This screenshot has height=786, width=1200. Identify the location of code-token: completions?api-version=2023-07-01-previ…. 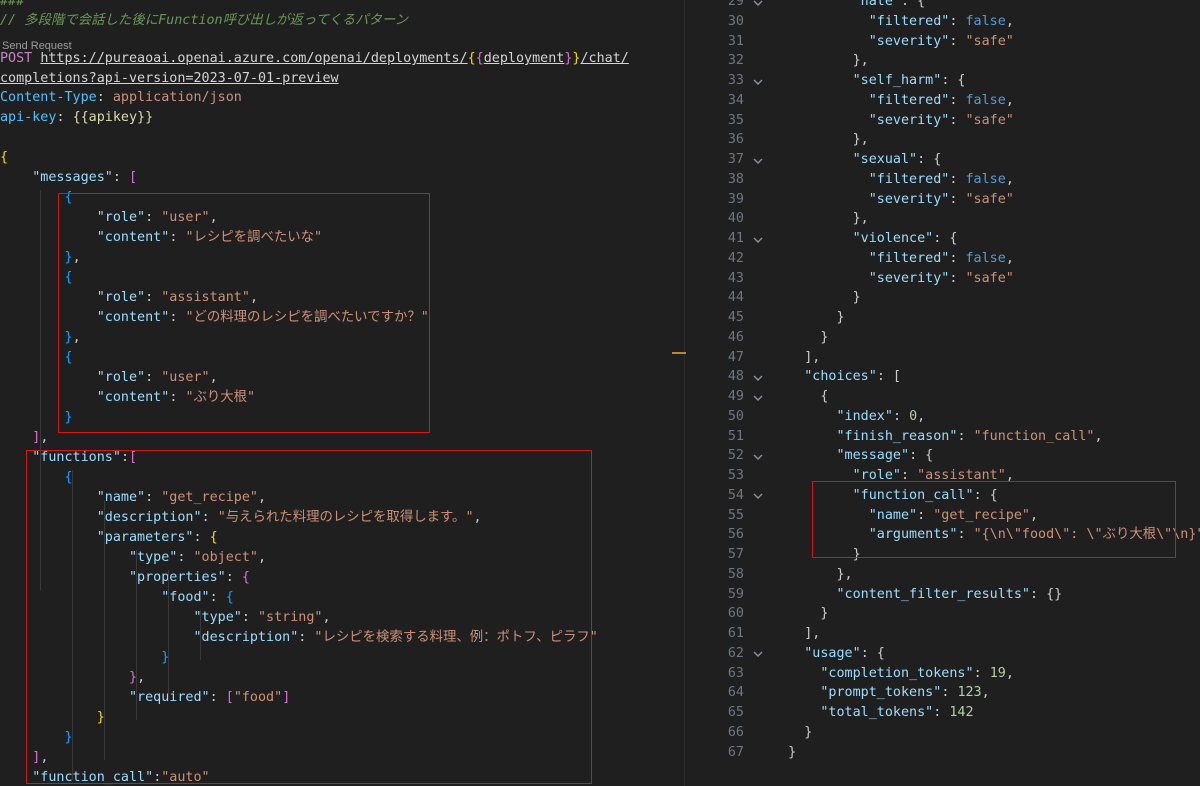
(169, 78).